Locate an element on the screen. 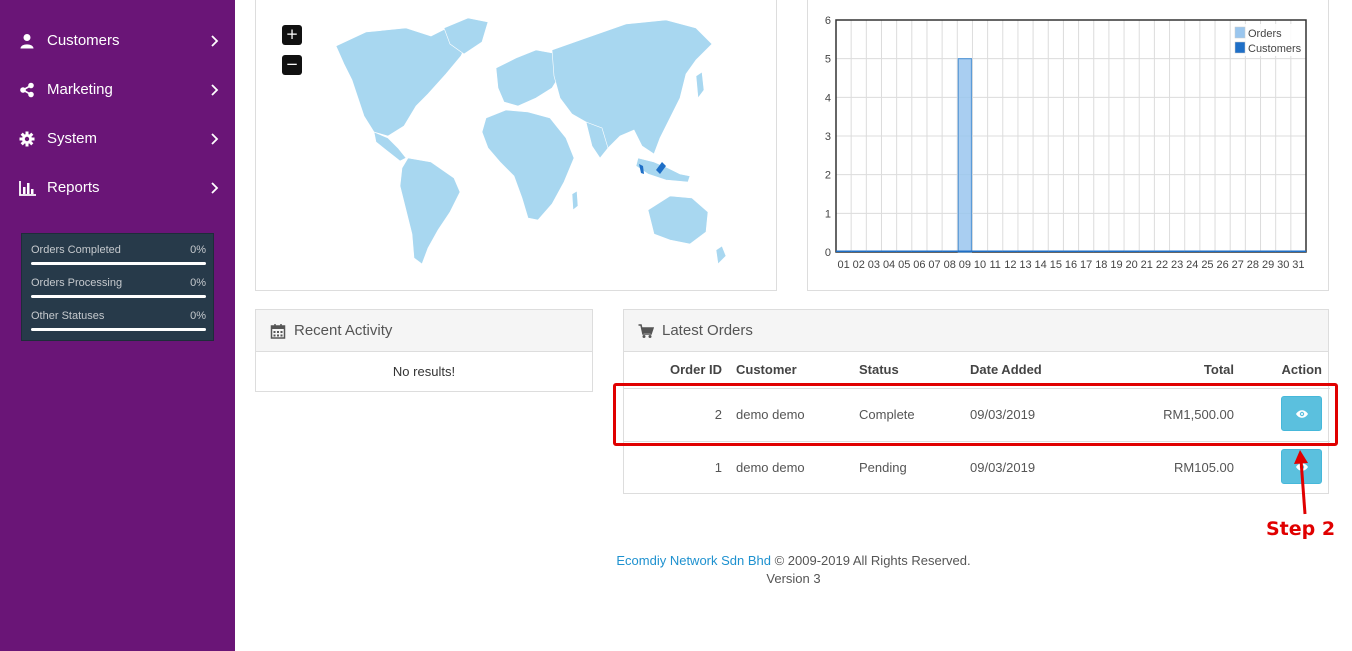 This screenshot has width=1352, height=651. cog-icon is located at coordinates (27, 139).